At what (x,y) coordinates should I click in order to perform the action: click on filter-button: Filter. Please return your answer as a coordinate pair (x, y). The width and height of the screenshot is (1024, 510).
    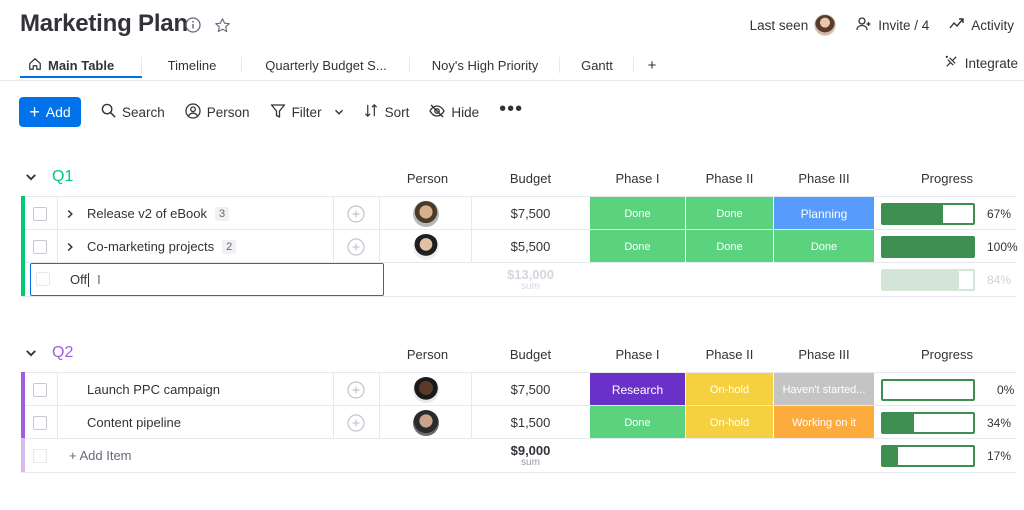
    Looking at the image, I should click on (307, 112).